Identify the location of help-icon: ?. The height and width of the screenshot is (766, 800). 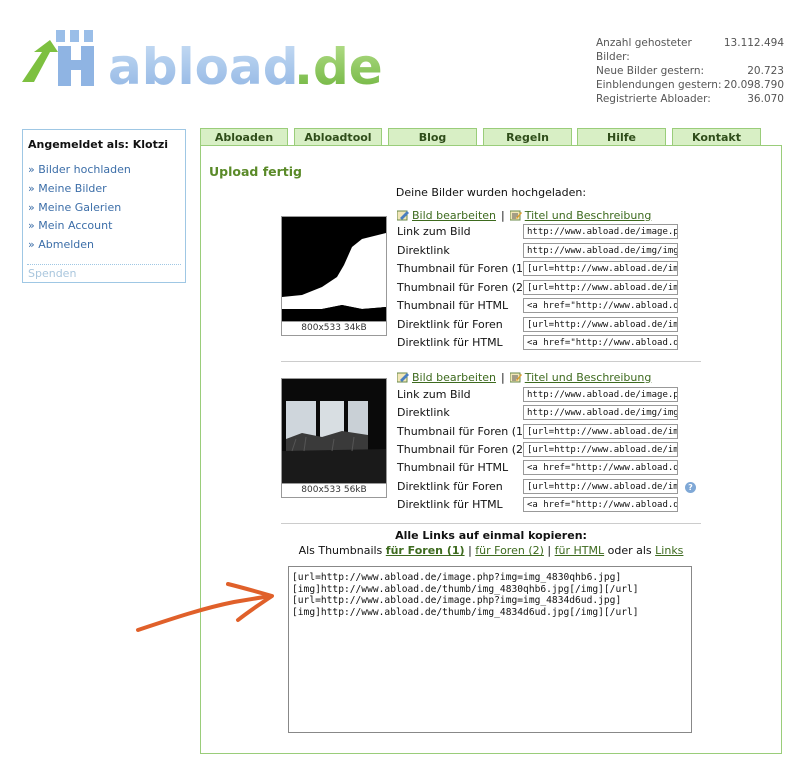
(690, 487).